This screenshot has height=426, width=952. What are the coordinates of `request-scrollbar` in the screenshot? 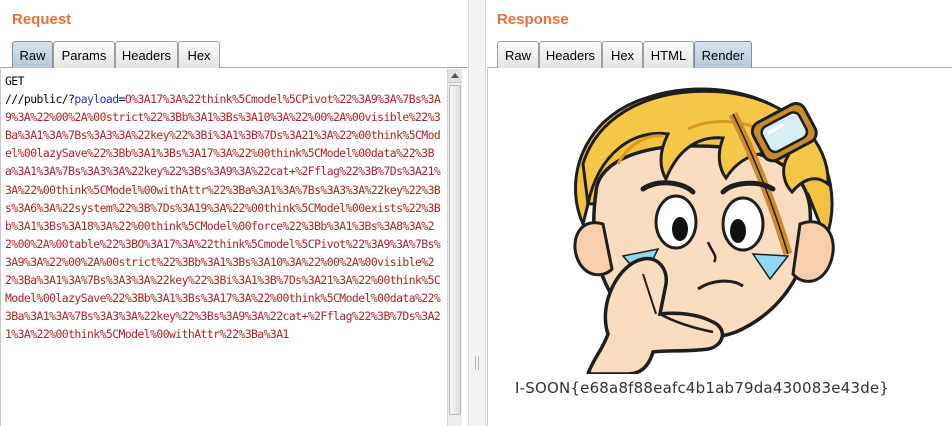 It's located at (454, 247).